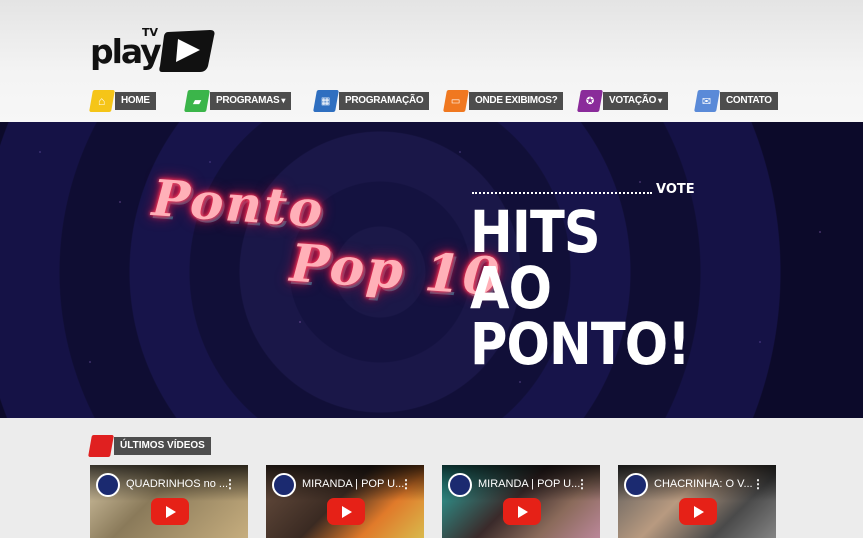 This screenshot has width=863, height=538. What do you see at coordinates (135, 101) in the screenshot?
I see `nav-home-label: HOME` at bounding box center [135, 101].